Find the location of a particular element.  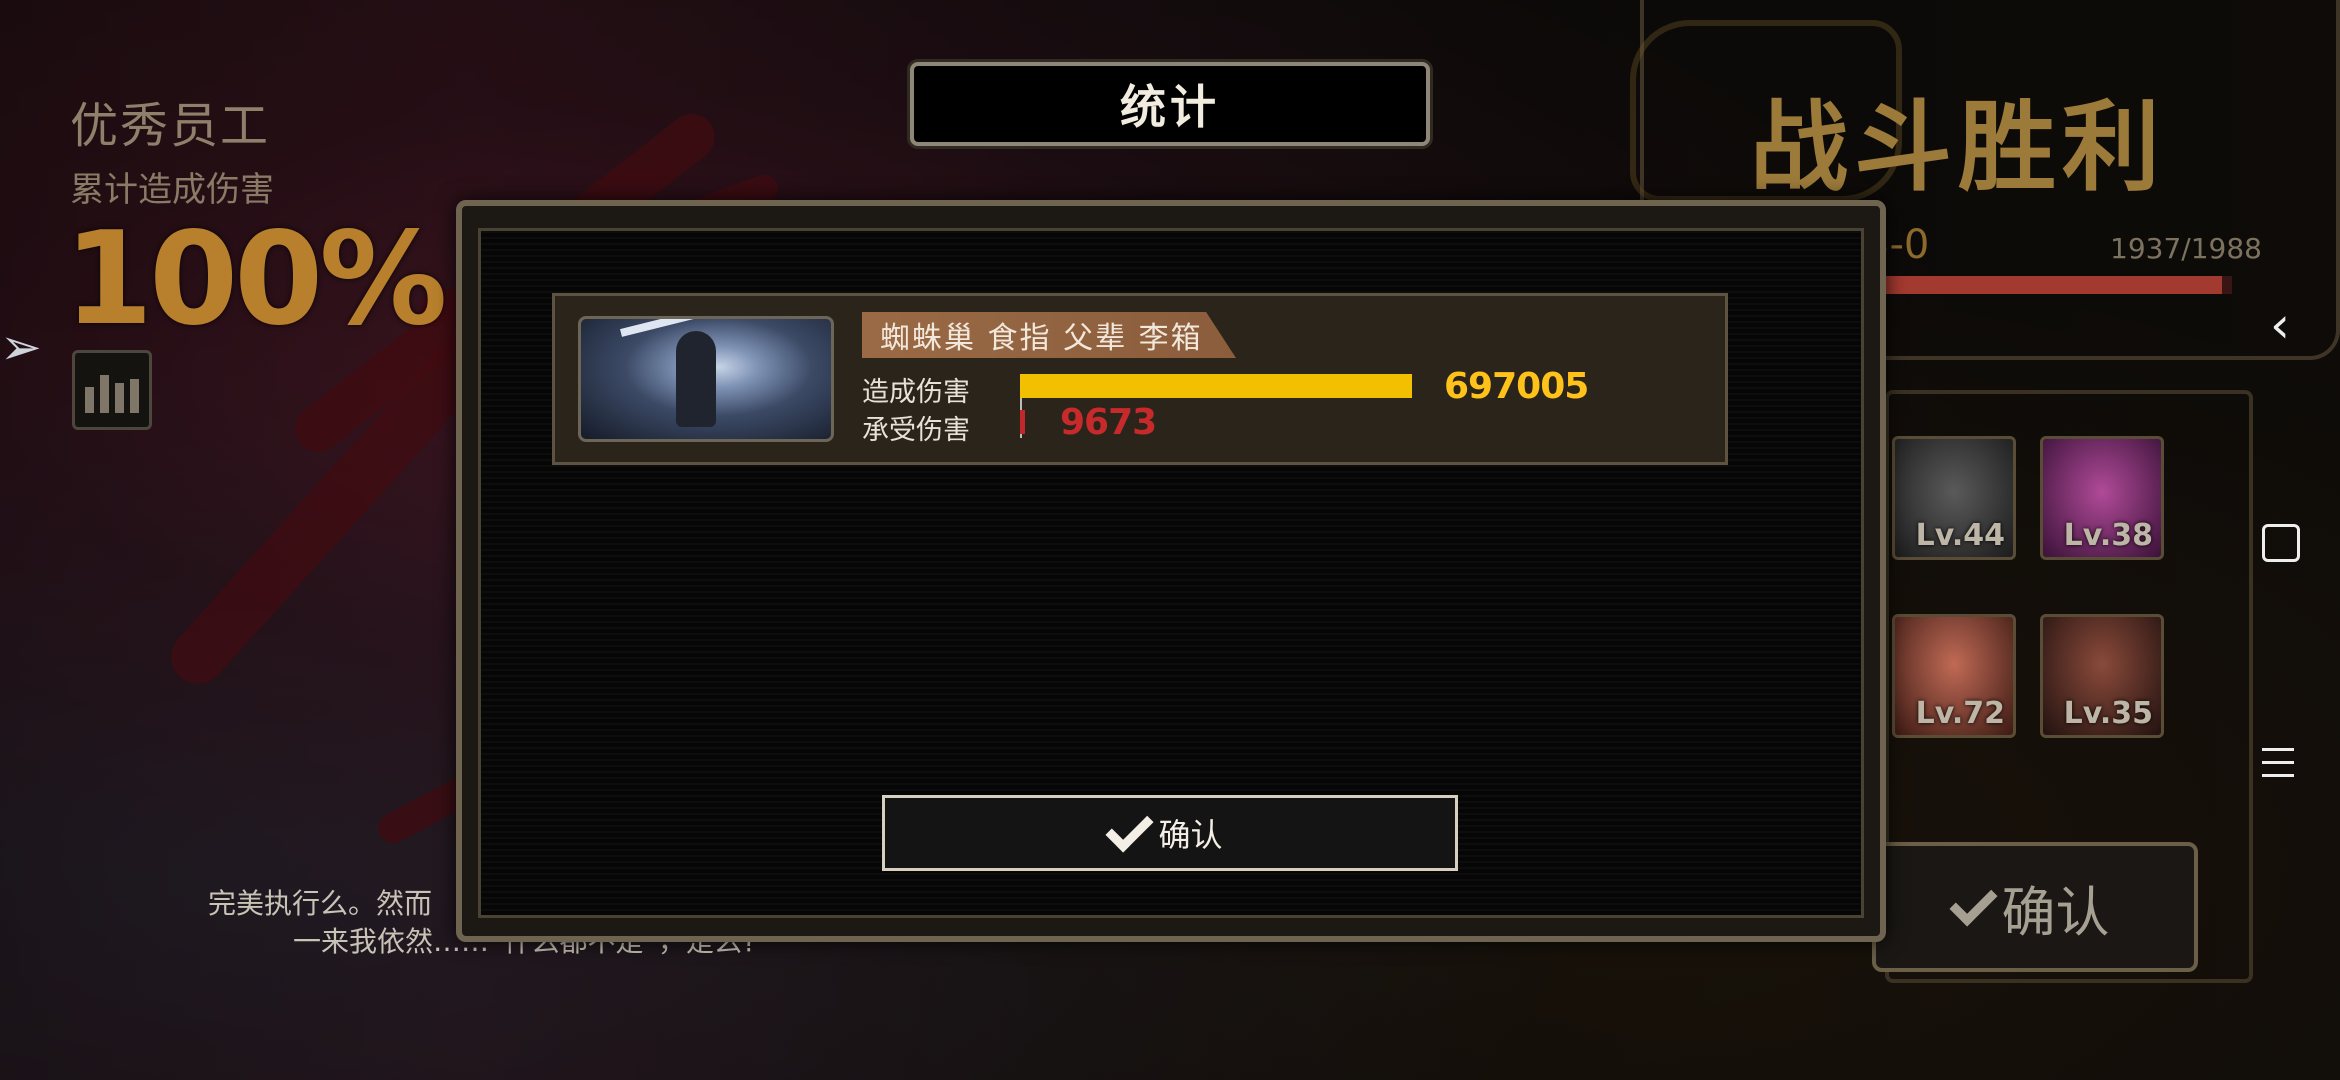

exp-bar is located at coordinates (2047, 285).